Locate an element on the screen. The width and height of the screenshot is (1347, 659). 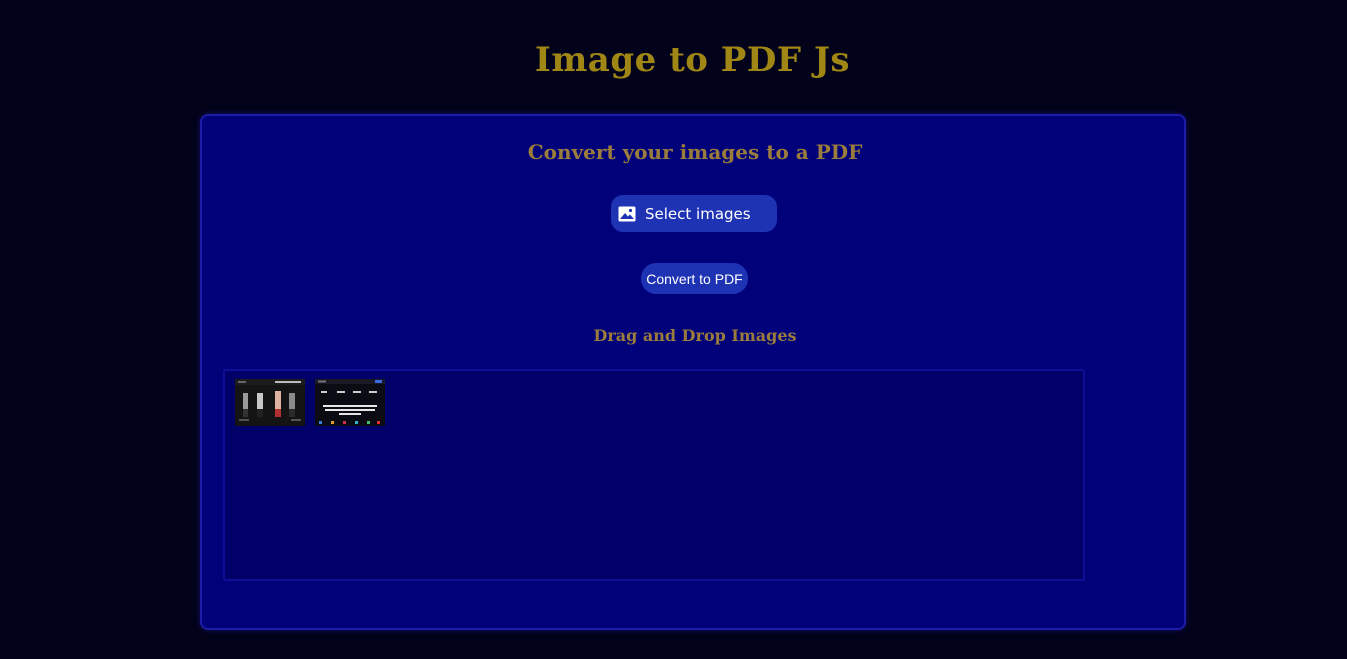
page-title: Image to PDF Js is located at coordinates (692, 60).